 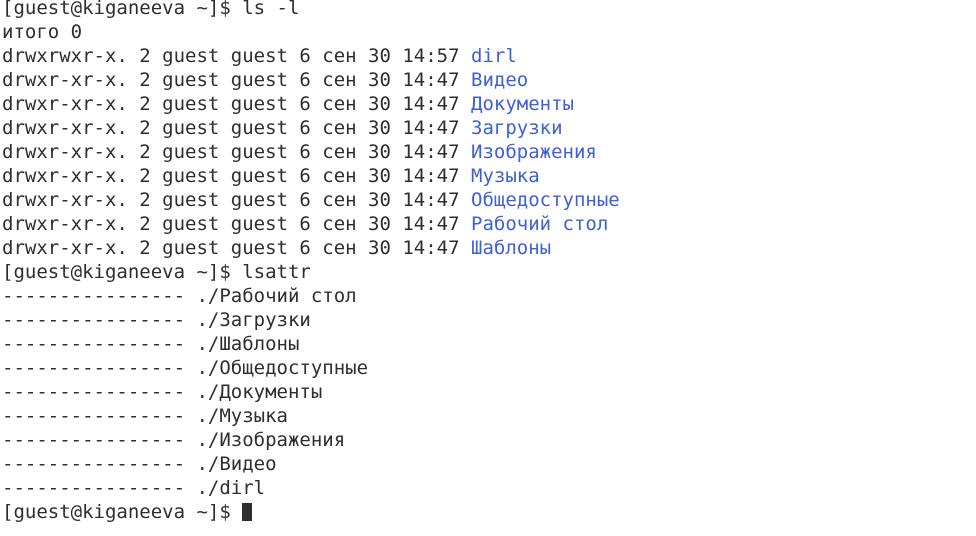 I want to click on dir-name: Шаблоны, so click(x=511, y=248).